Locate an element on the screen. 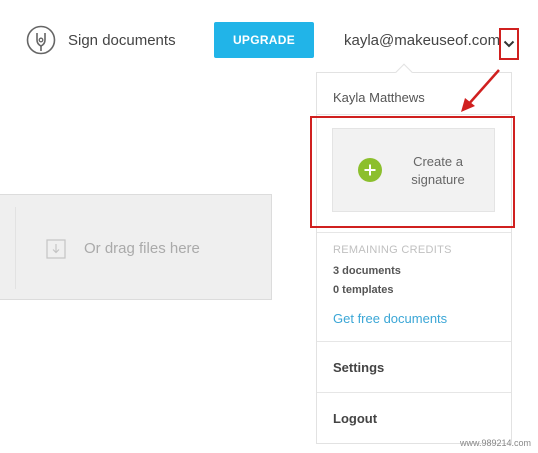 Image resolution: width=538 pixels, height=453 pixels. pen-logo-icon is located at coordinates (41, 40).